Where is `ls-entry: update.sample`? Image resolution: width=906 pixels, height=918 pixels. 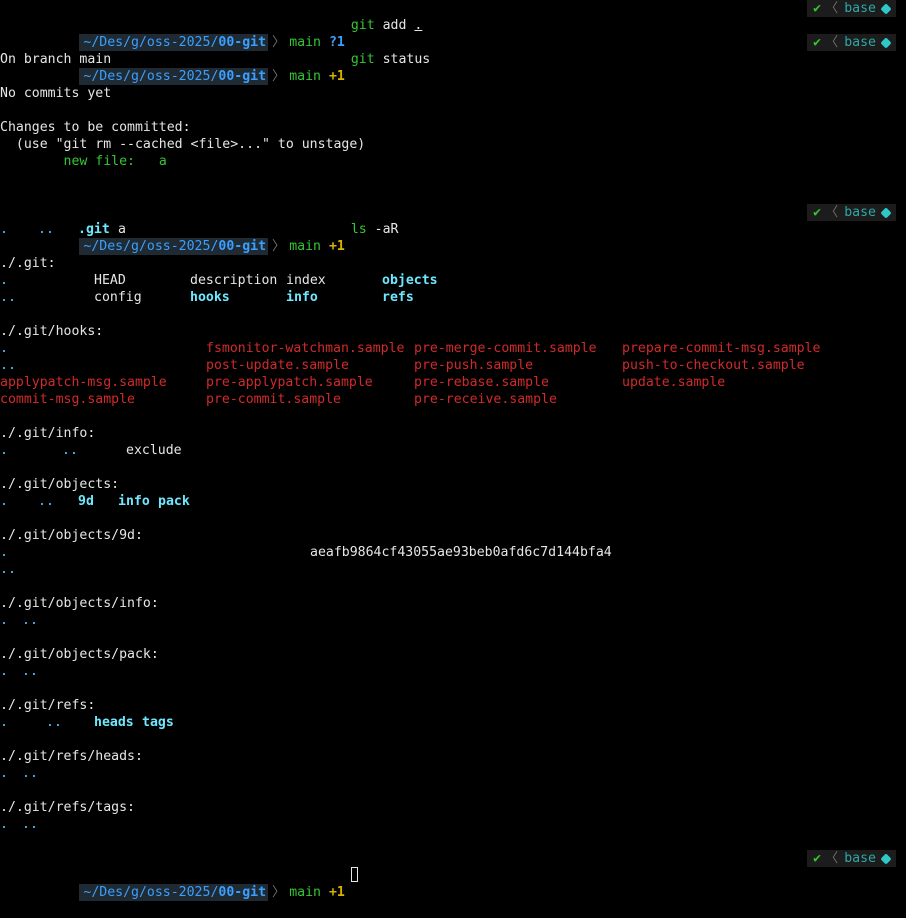
ls-entry: update.sample is located at coordinates (674, 382).